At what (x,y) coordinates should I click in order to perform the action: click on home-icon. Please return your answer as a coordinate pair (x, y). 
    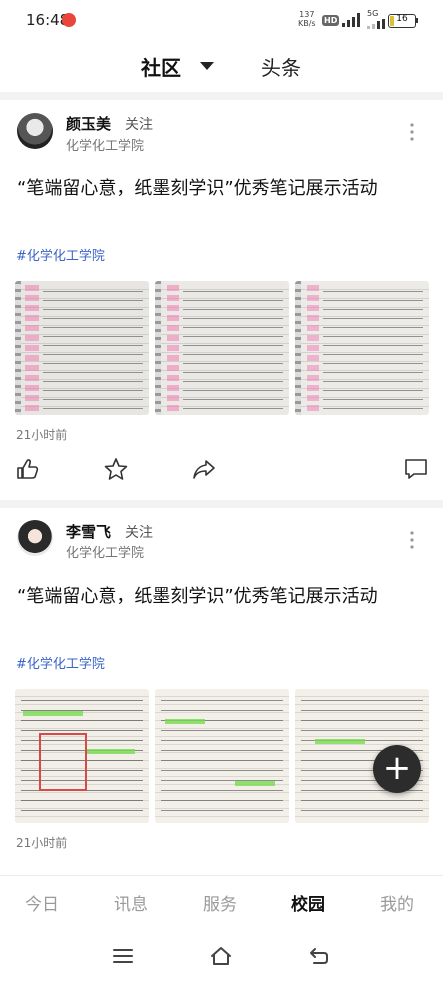
    Looking at the image, I should click on (221, 956).